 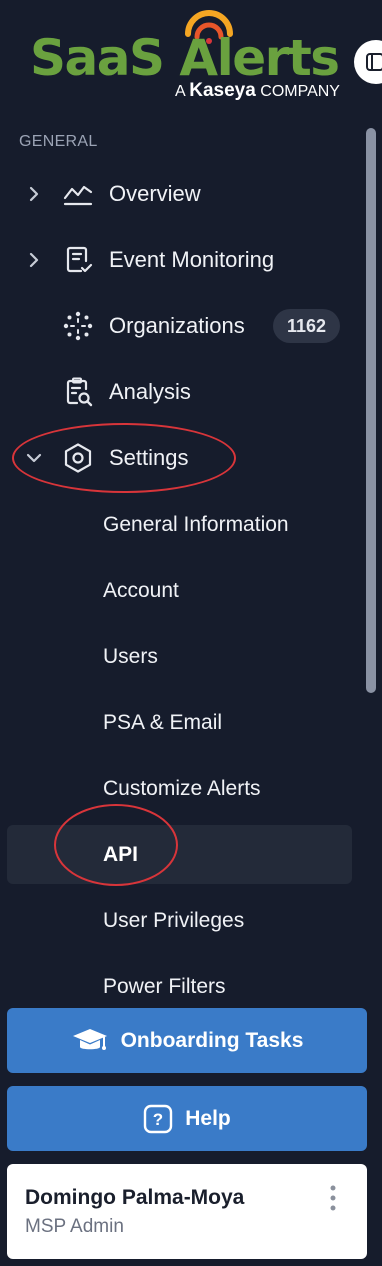 What do you see at coordinates (149, 457) in the screenshot?
I see `nav-label-settings: Settings` at bounding box center [149, 457].